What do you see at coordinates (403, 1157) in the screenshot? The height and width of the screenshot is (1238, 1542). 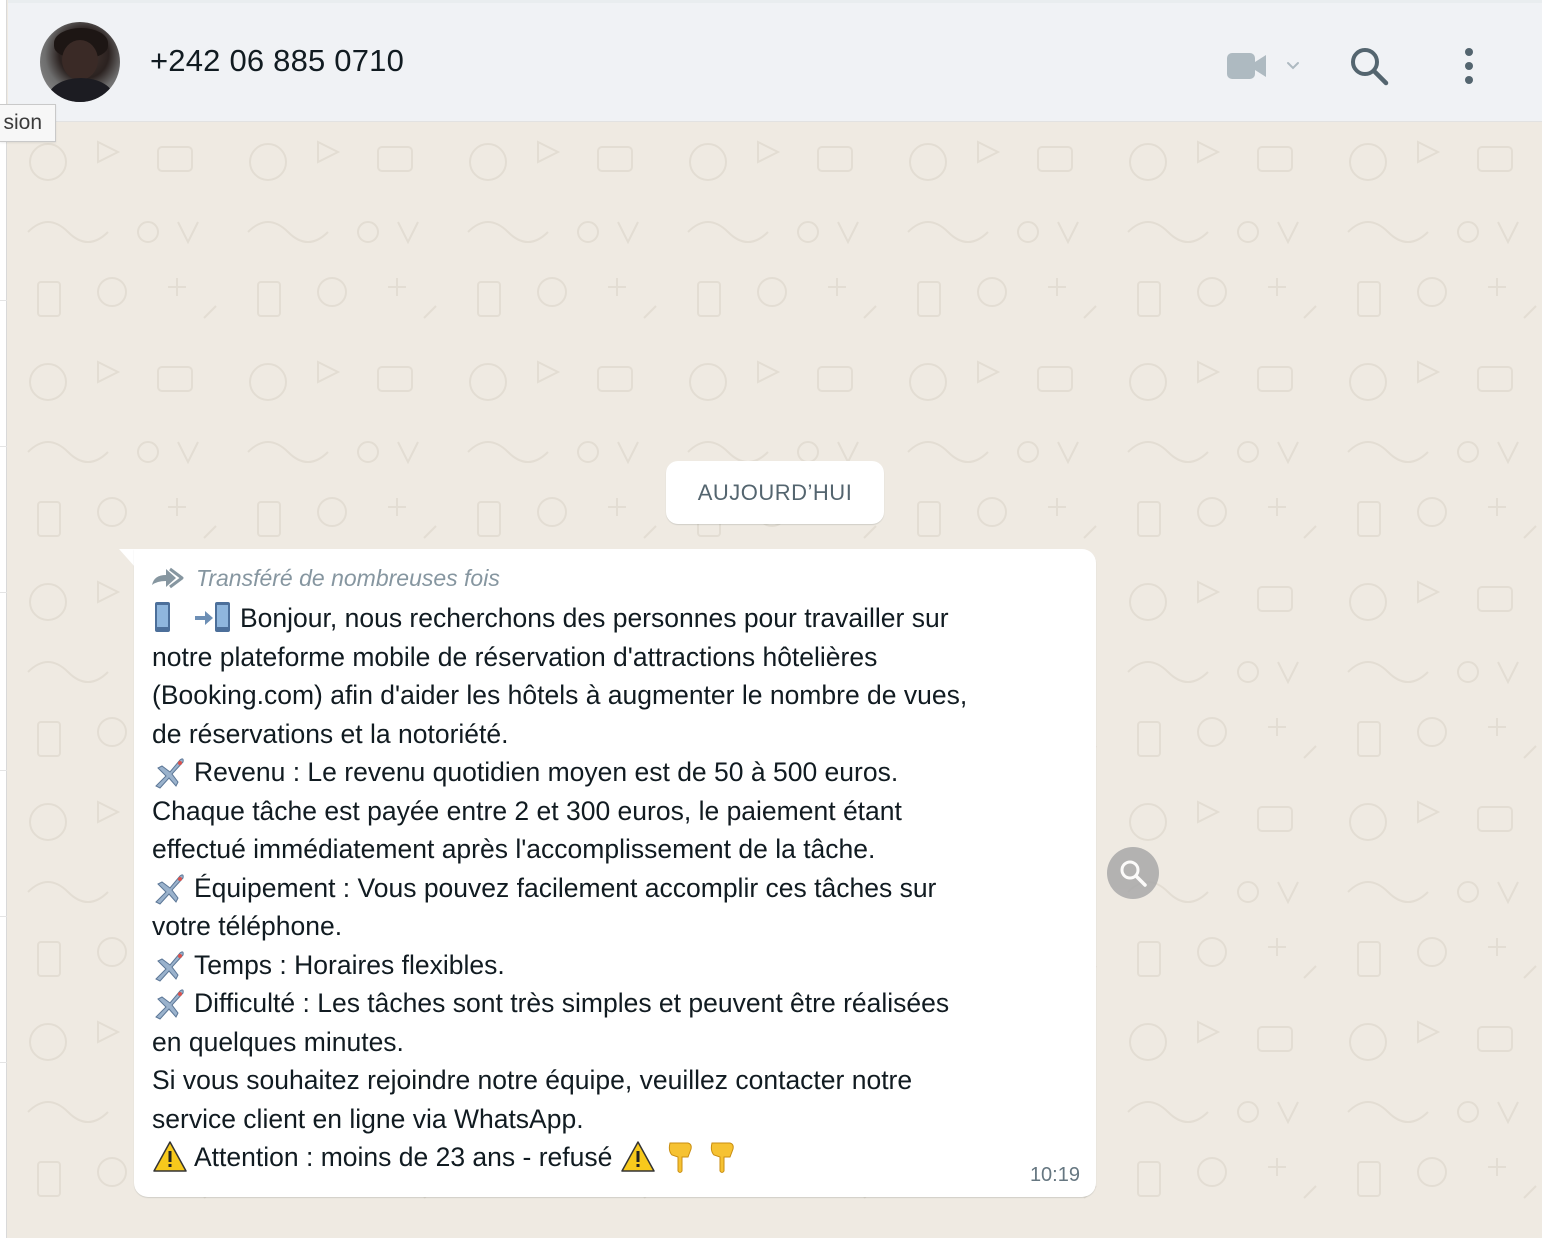 I see `line-text: Attention : moins de 23 ans - refusé` at bounding box center [403, 1157].